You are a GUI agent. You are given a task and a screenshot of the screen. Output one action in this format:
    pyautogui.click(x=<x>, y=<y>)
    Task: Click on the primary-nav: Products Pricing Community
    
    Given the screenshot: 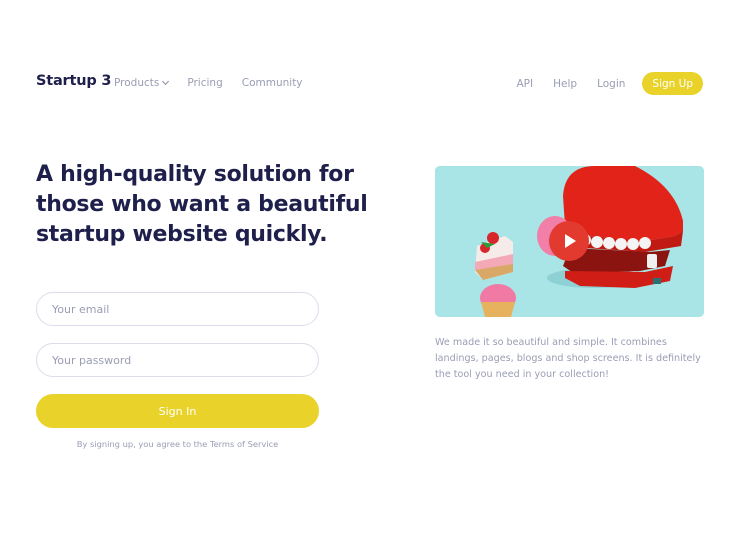 What is the action you would take?
    pyautogui.click(x=218, y=83)
    